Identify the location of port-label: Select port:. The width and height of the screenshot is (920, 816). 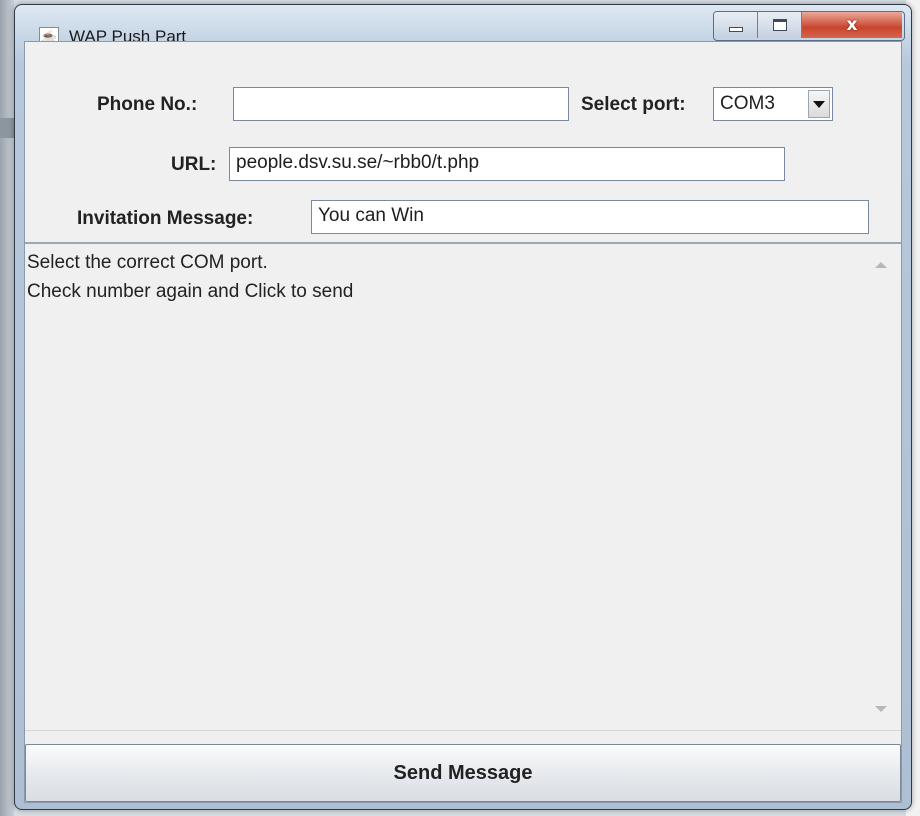
(633, 104).